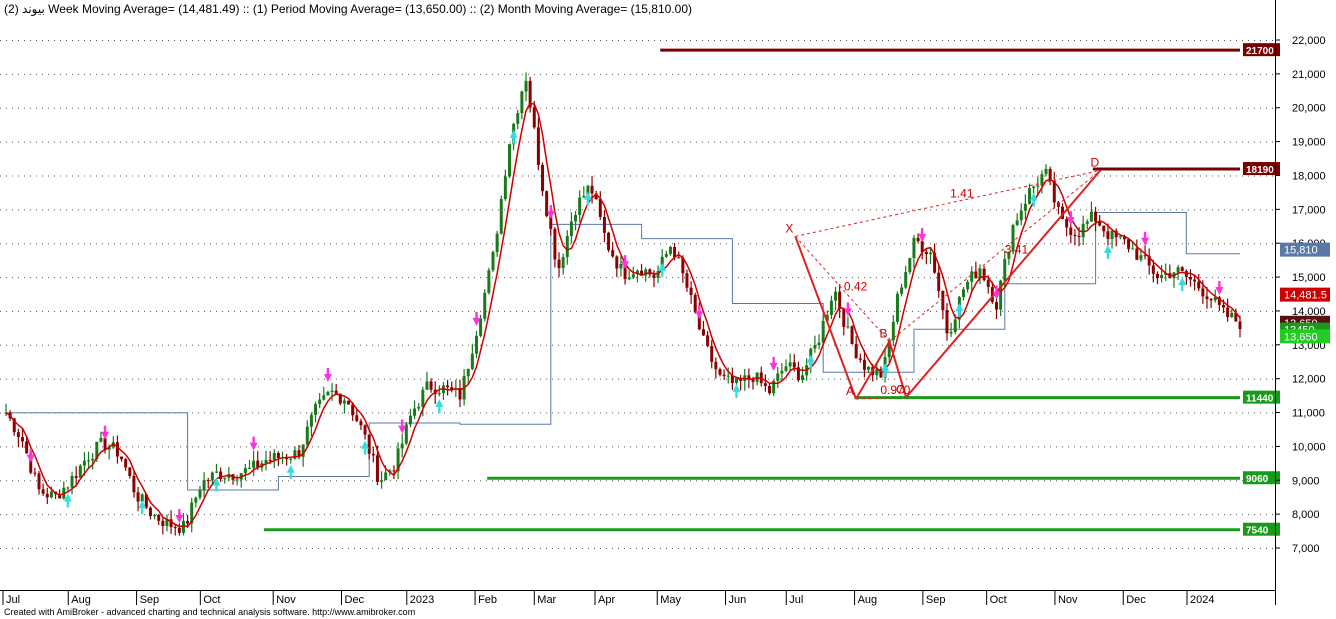 Image resolution: width=1336 pixels, height=619 pixels. I want to click on y-tick-label: 17,000, so click(1309, 210).